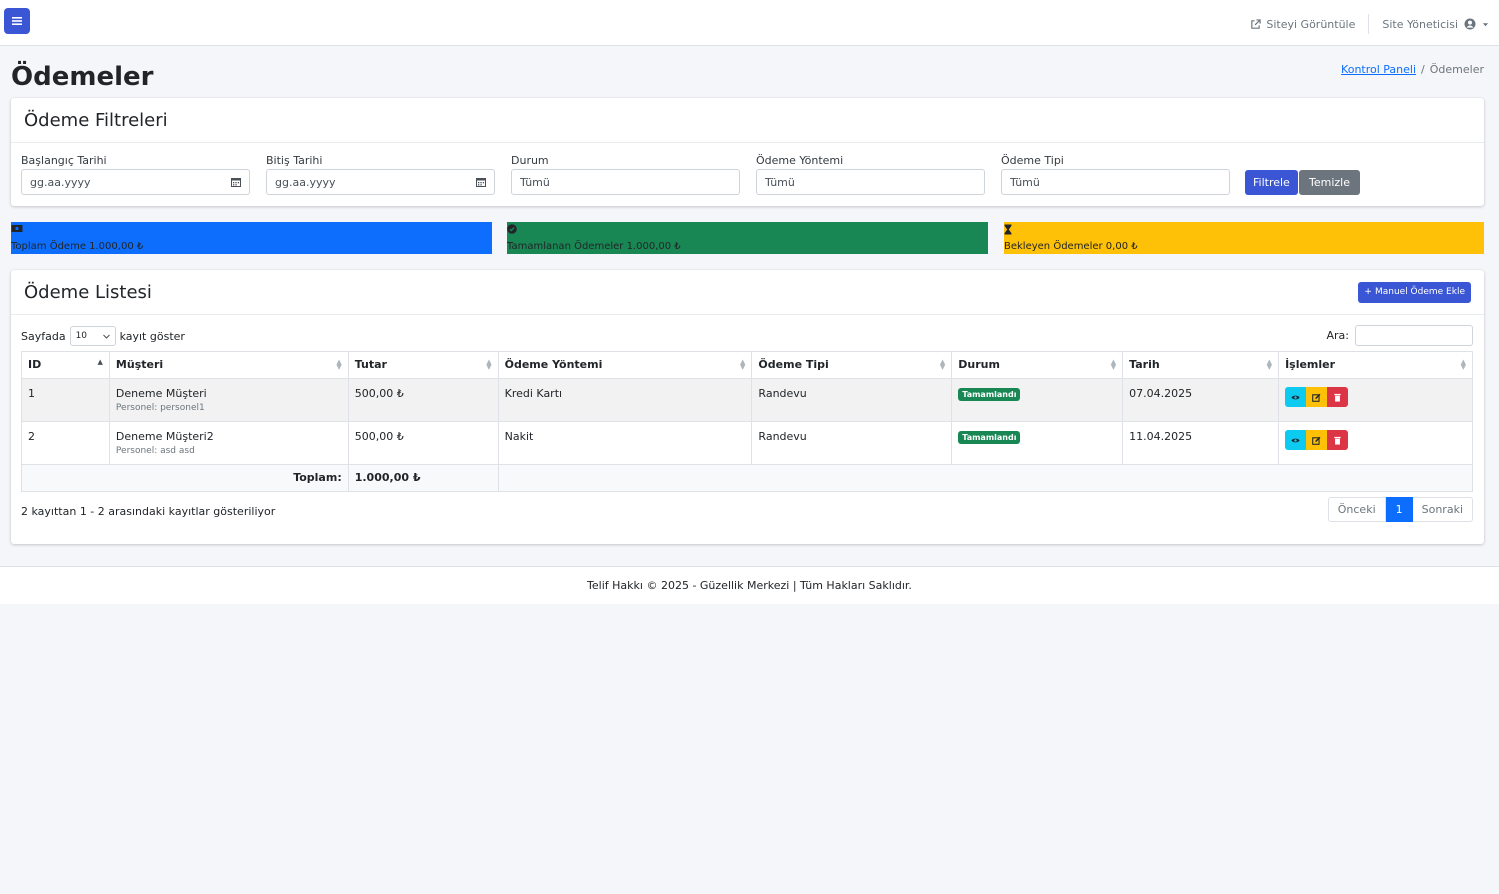 The image size is (1499, 894). I want to click on end-date-label: Bitiş Tarihi, so click(294, 160).